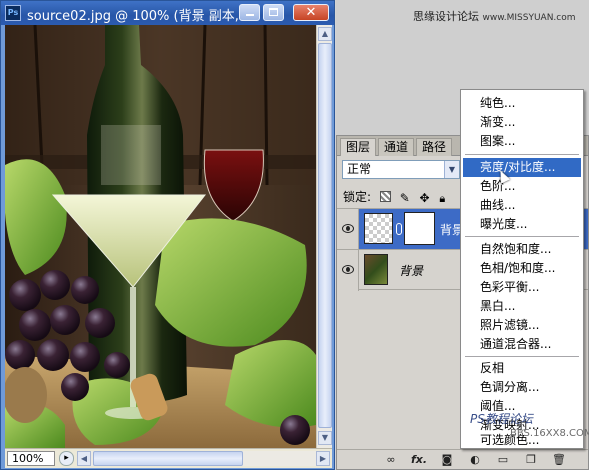 The height and width of the screenshot is (470, 589). I want to click on document-status-bar: 100% ▸ ◀ ▶, so click(168, 458).